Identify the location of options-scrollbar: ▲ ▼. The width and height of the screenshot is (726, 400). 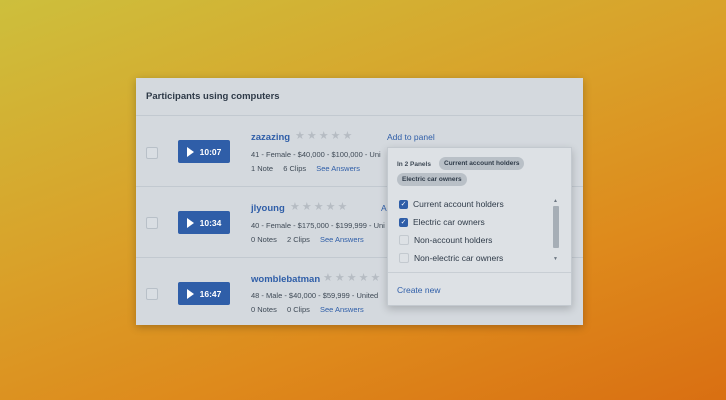
(556, 231).